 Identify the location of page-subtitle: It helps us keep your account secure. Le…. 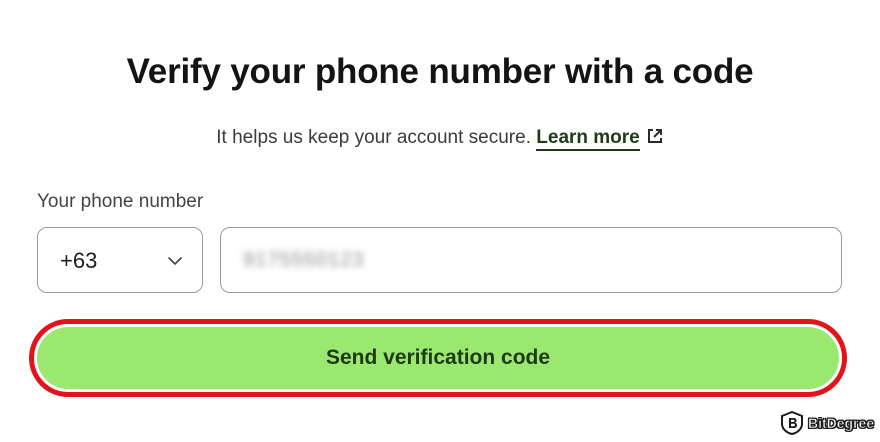
(440, 139).